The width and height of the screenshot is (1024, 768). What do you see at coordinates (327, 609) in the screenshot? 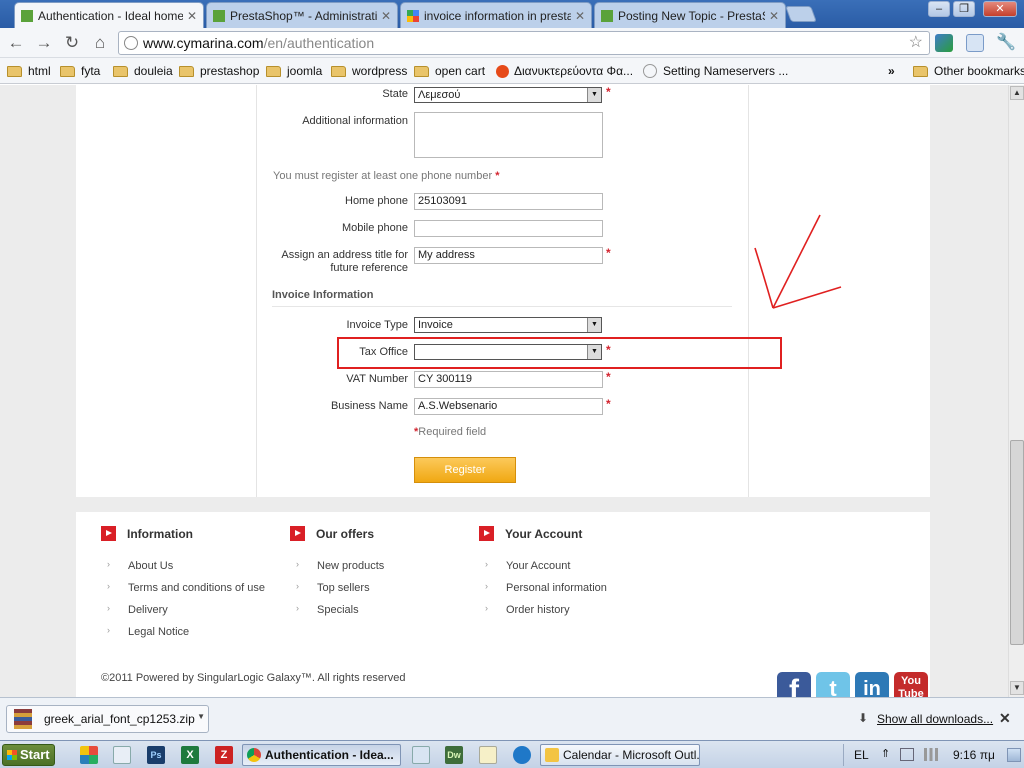
I see `footer-link-specials: › Specials` at bounding box center [327, 609].